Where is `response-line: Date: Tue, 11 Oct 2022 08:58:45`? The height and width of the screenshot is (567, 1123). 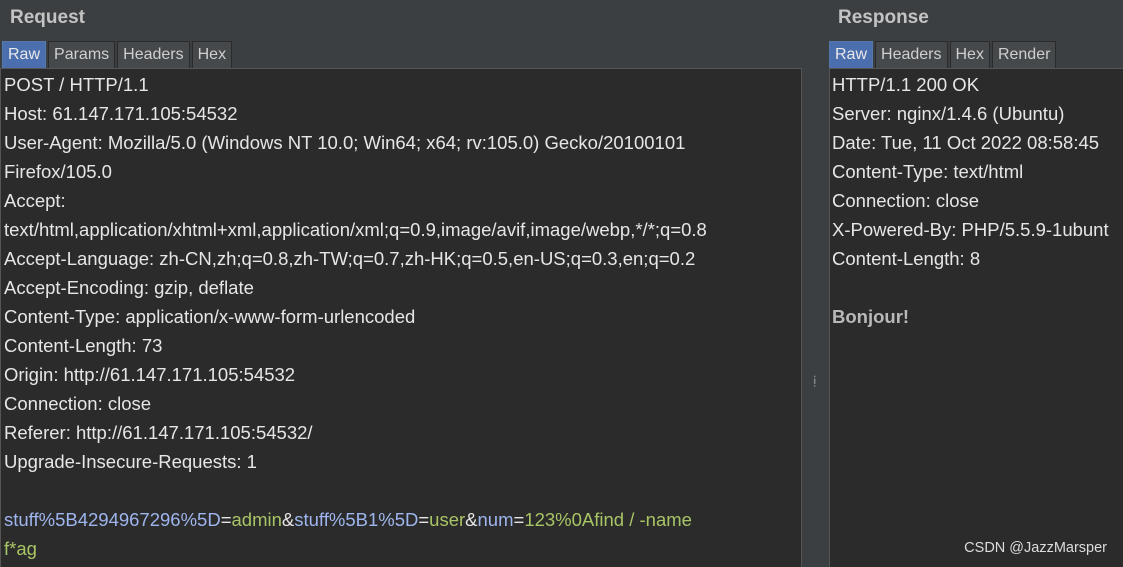
response-line: Date: Tue, 11 Oct 2022 08:58:45 is located at coordinates (966, 142).